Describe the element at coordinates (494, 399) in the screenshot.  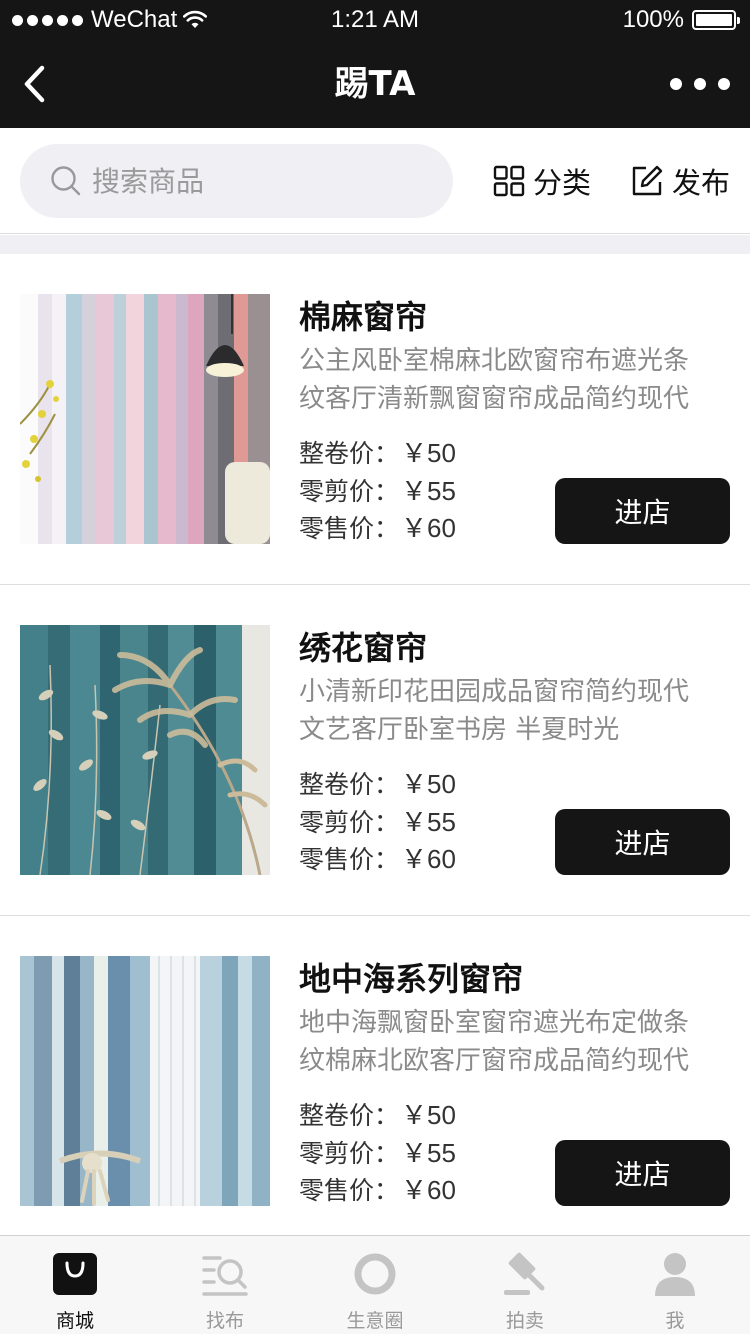
I see `product-description-line: 纹客厅清新飘窗窗帘成品简约现代` at that location.